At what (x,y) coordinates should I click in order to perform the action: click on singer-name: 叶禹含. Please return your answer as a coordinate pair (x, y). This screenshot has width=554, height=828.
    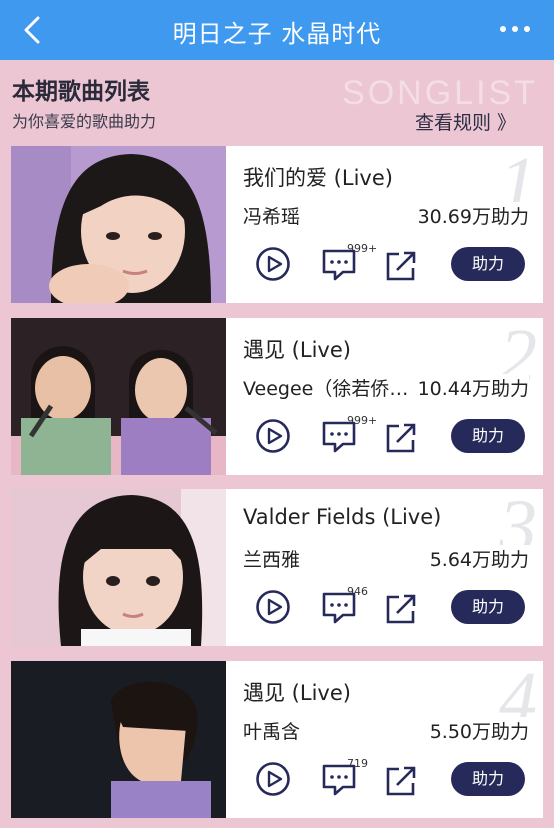
    Looking at the image, I should click on (272, 732).